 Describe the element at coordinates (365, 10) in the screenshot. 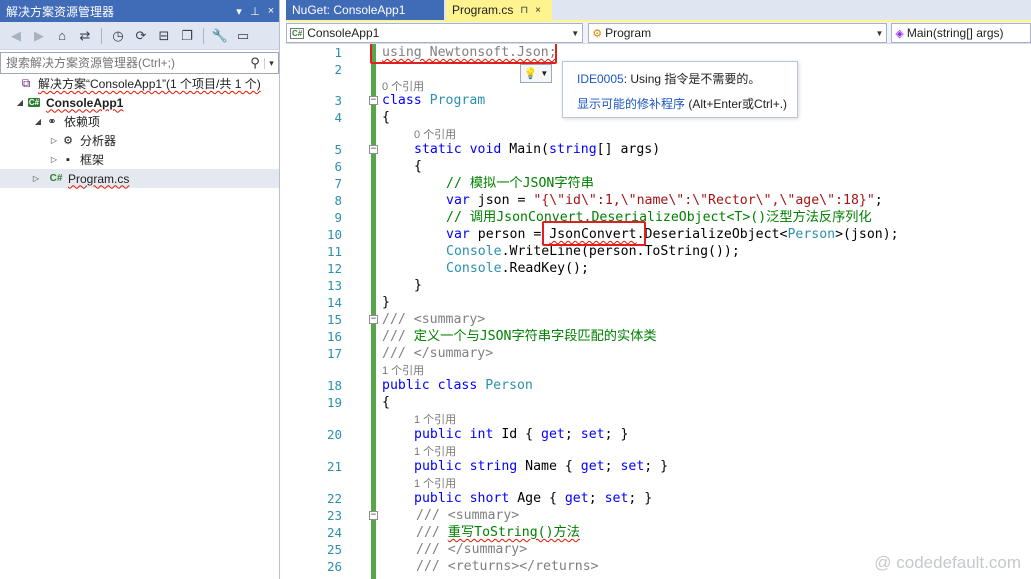

I see `tab-nuget-consoleapp1: NuGet: ConsoleApp1` at that location.